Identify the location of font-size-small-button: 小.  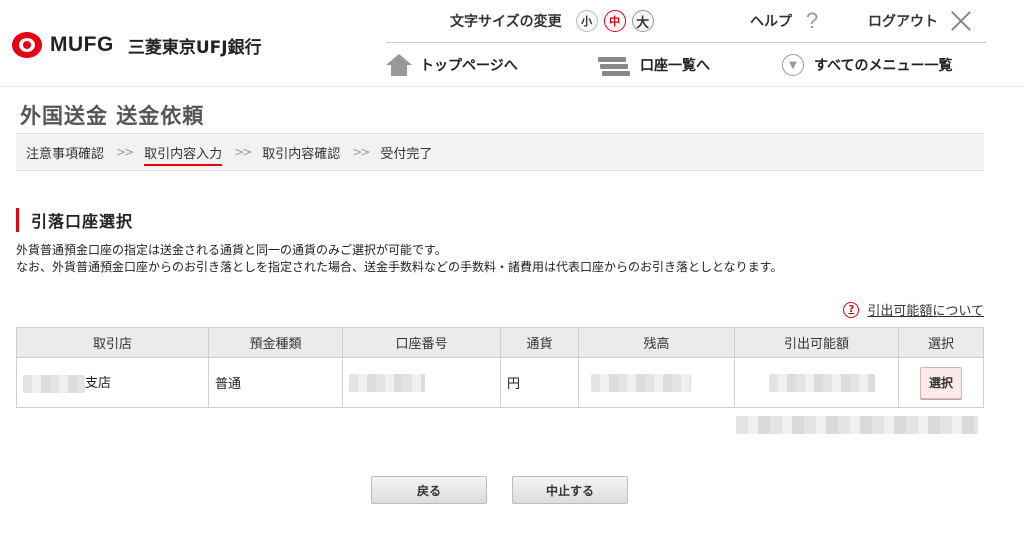
(586, 21).